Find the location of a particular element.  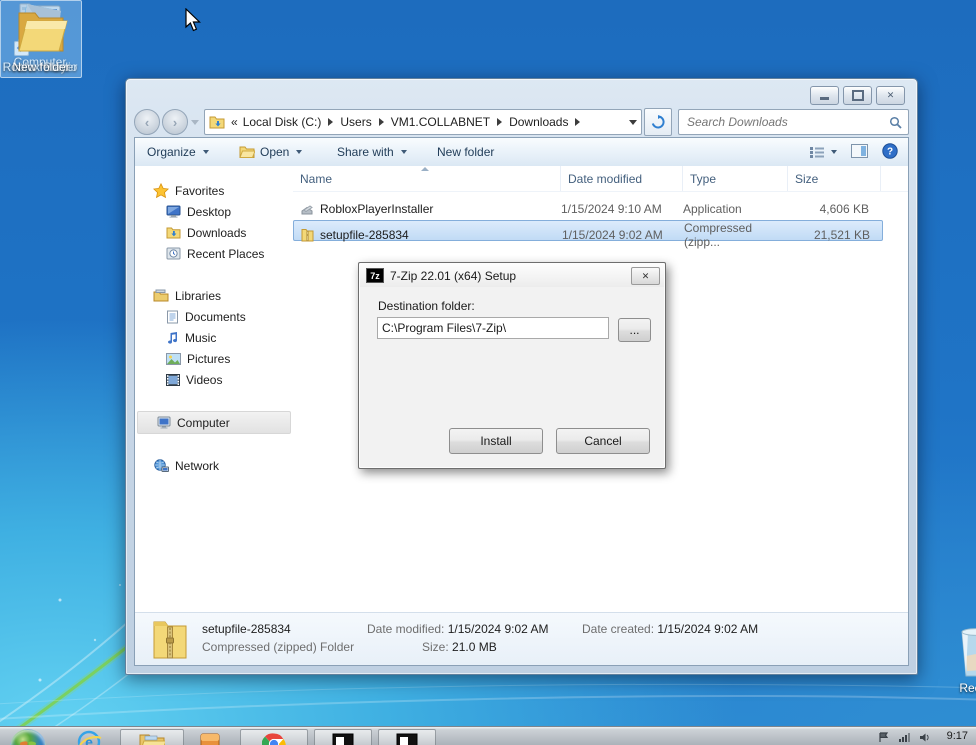

network-tray-icon is located at coordinates (904, 737).